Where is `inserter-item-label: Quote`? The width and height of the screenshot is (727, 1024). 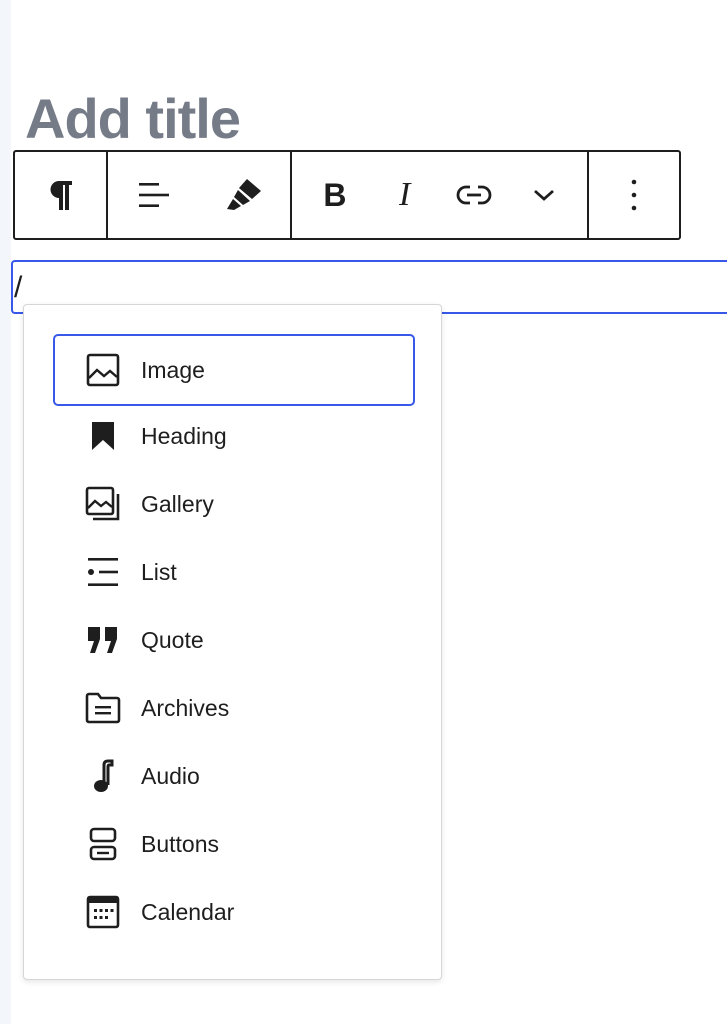
inserter-item-label: Quote is located at coordinates (172, 639).